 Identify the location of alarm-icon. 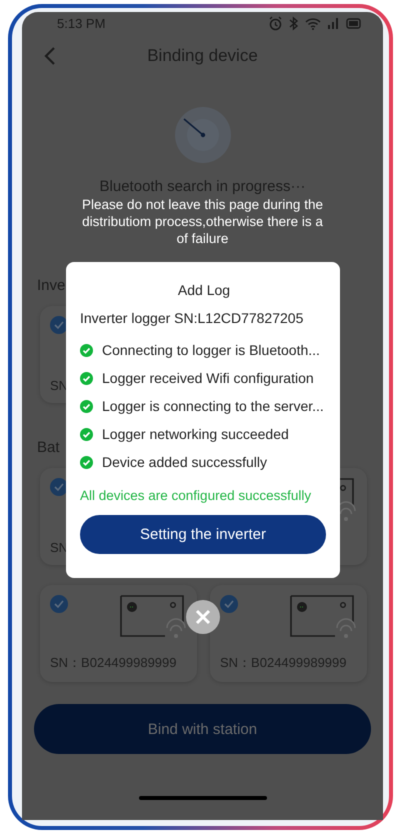
(275, 23).